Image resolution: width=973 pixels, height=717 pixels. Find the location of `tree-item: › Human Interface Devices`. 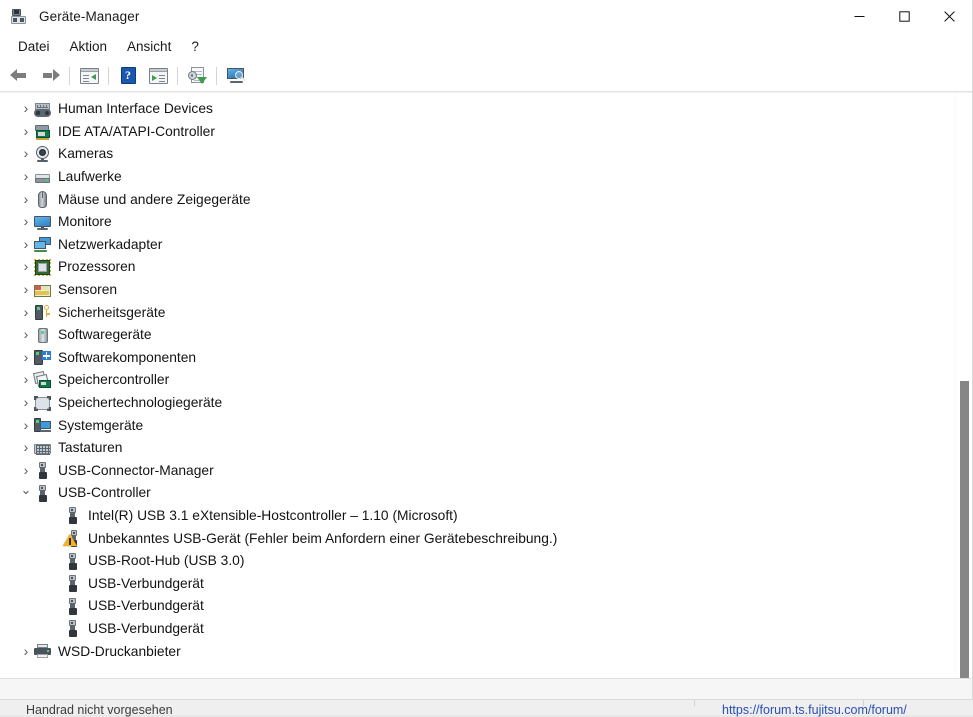

tree-item: › Human Interface Devices is located at coordinates (477, 109).